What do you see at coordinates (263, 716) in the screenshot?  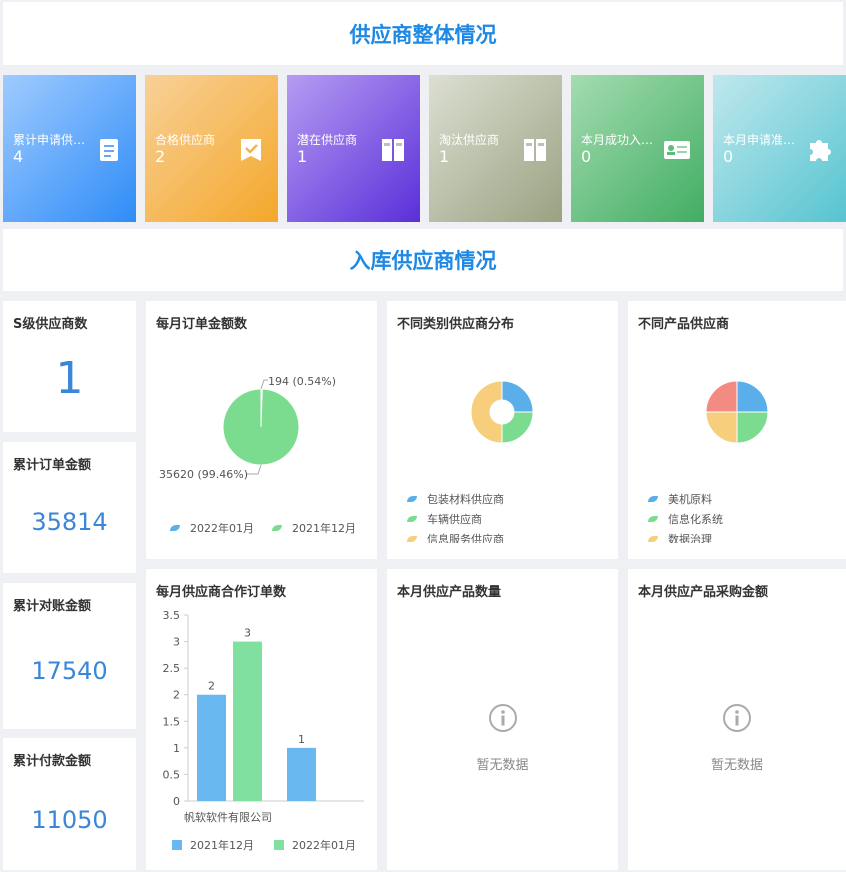 I see `coop-orders-bar-chart: 0 0.5 1 1.5 2 2.5 3 3.5 2 3 1 帆软软件有限公司` at bounding box center [263, 716].